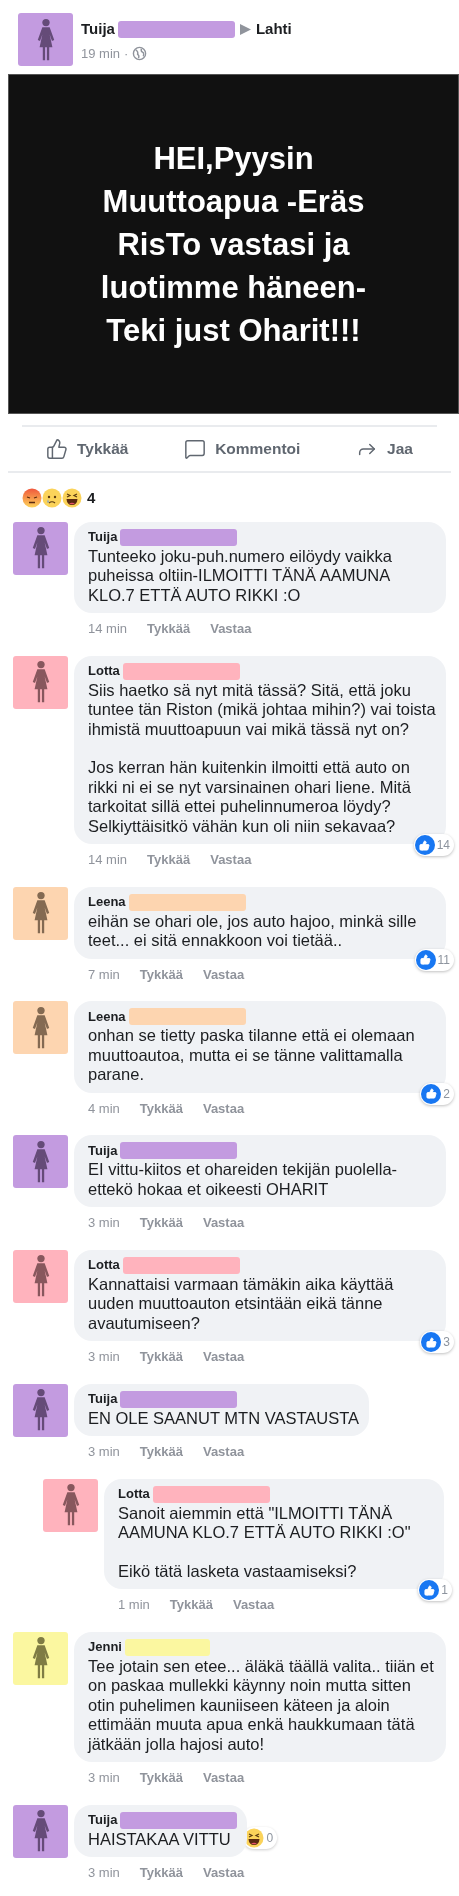  What do you see at coordinates (384, 449) in the screenshot?
I see `action-button: Jaa` at bounding box center [384, 449].